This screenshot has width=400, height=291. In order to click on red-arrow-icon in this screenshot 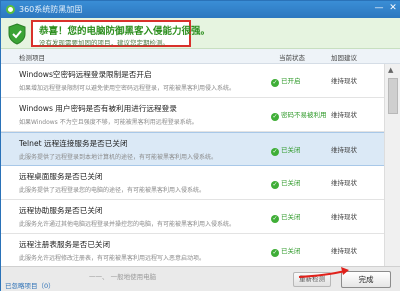, I will do `click(323, 272)`.